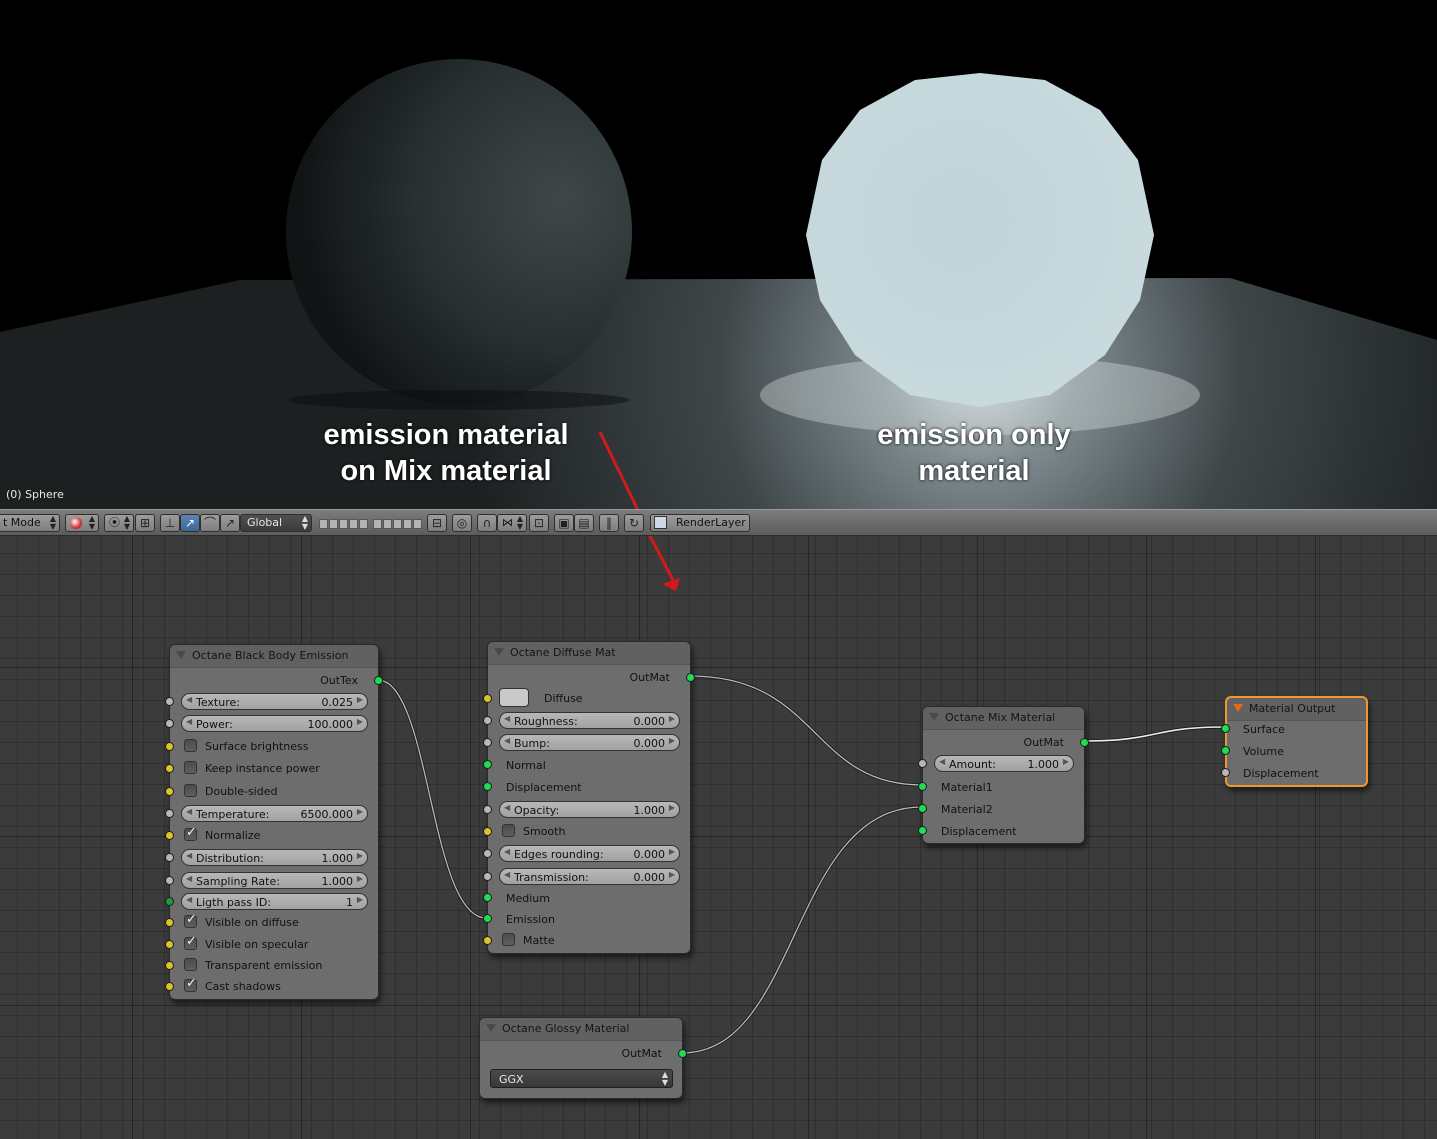 This screenshot has width=1437, height=1139. What do you see at coordinates (589, 720) in the screenshot?
I see `roughness-field: ◀ Roughness: 0.000 ▶` at bounding box center [589, 720].